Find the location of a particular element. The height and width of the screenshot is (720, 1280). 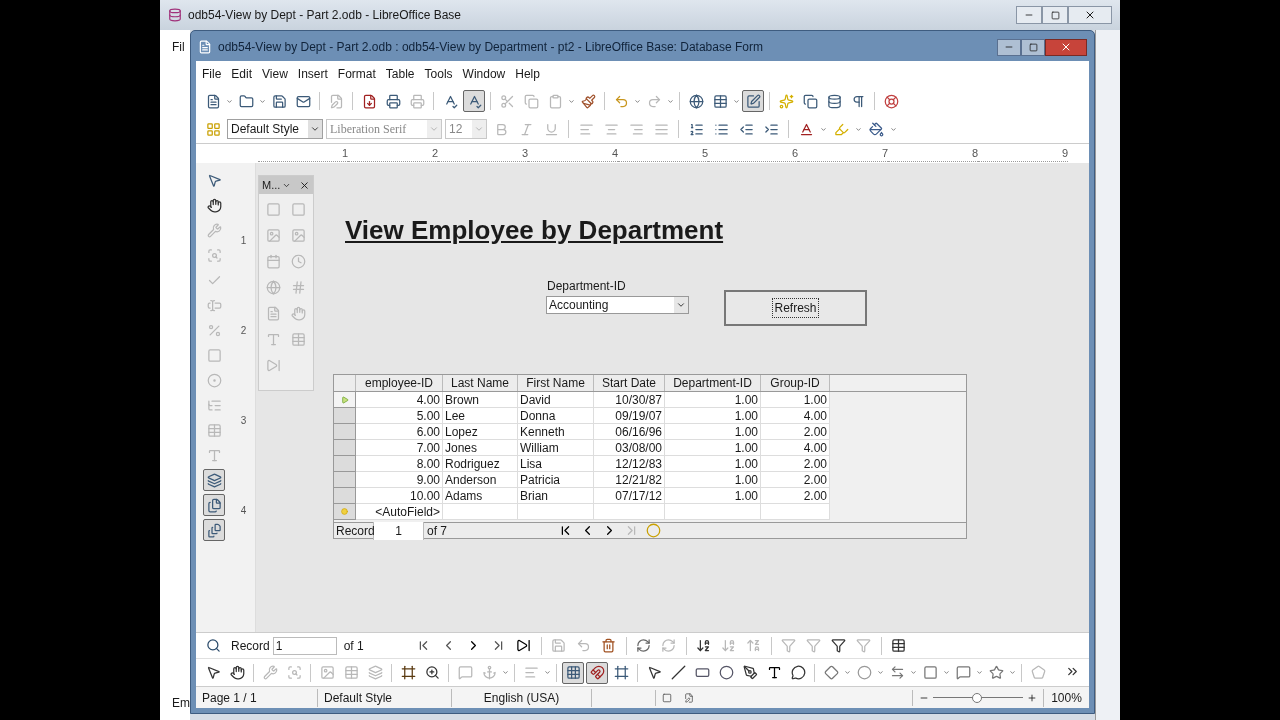

new-row-icon is located at coordinates (344, 511).